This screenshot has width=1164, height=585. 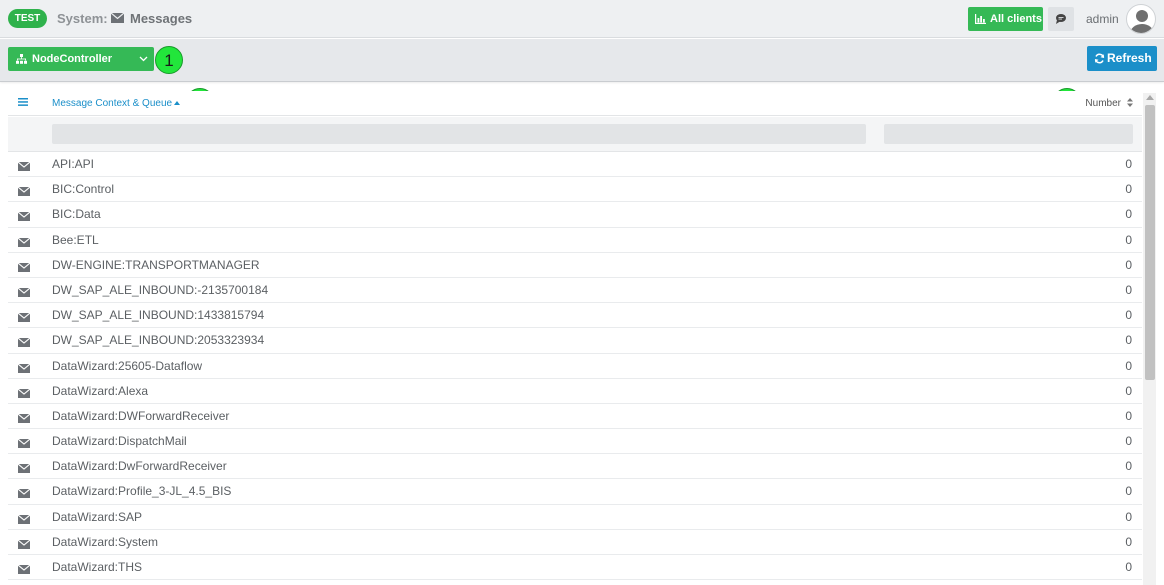 I want to click on chat-icon, so click(x=1061, y=19).